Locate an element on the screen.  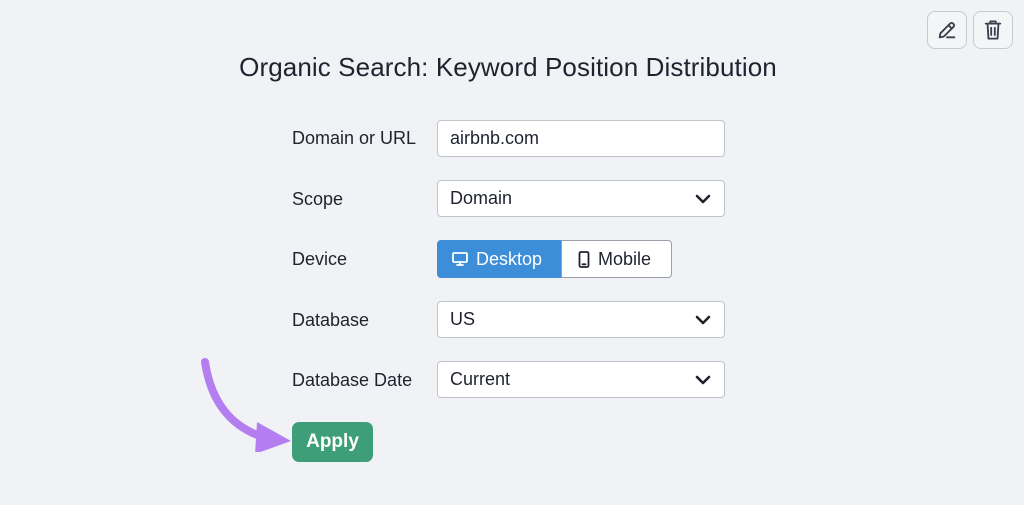
edit-button is located at coordinates (947, 30).